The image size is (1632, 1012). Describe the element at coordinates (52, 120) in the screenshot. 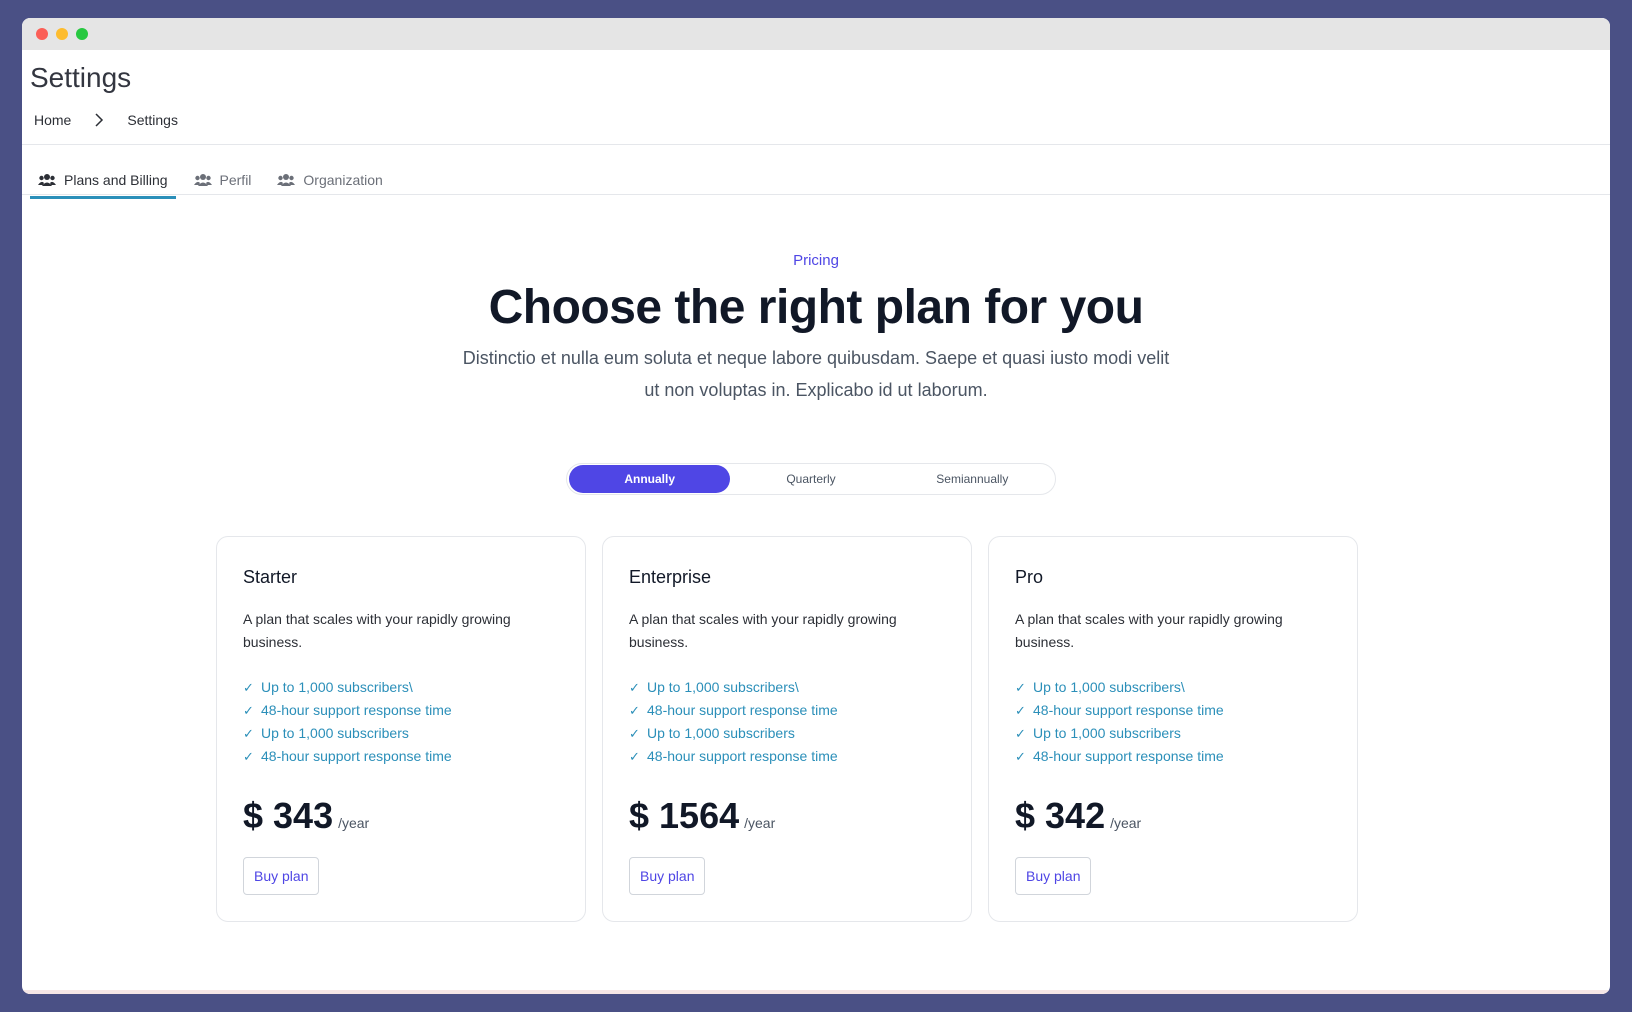

I see `breadcrumb-home: Home` at that location.